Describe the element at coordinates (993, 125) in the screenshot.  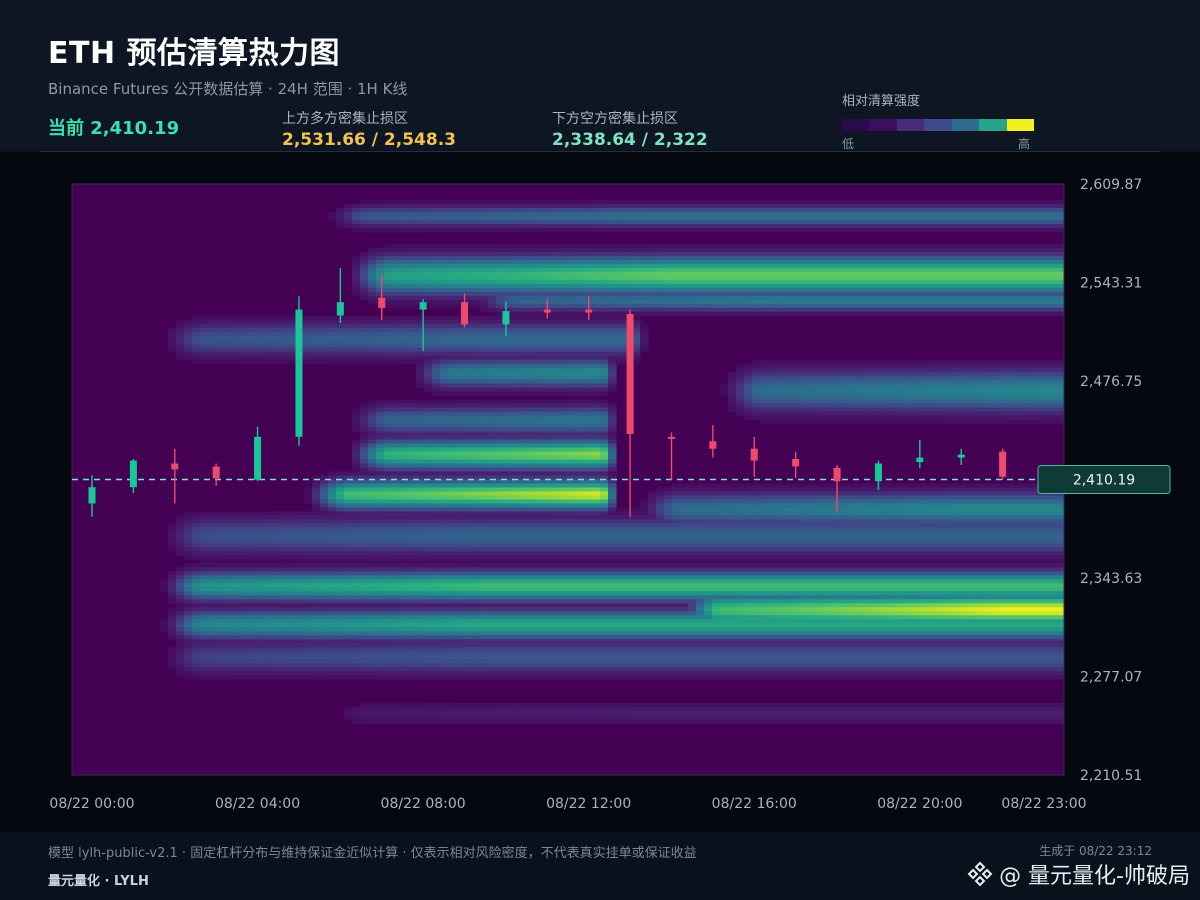
I see `legend-swatch` at that location.